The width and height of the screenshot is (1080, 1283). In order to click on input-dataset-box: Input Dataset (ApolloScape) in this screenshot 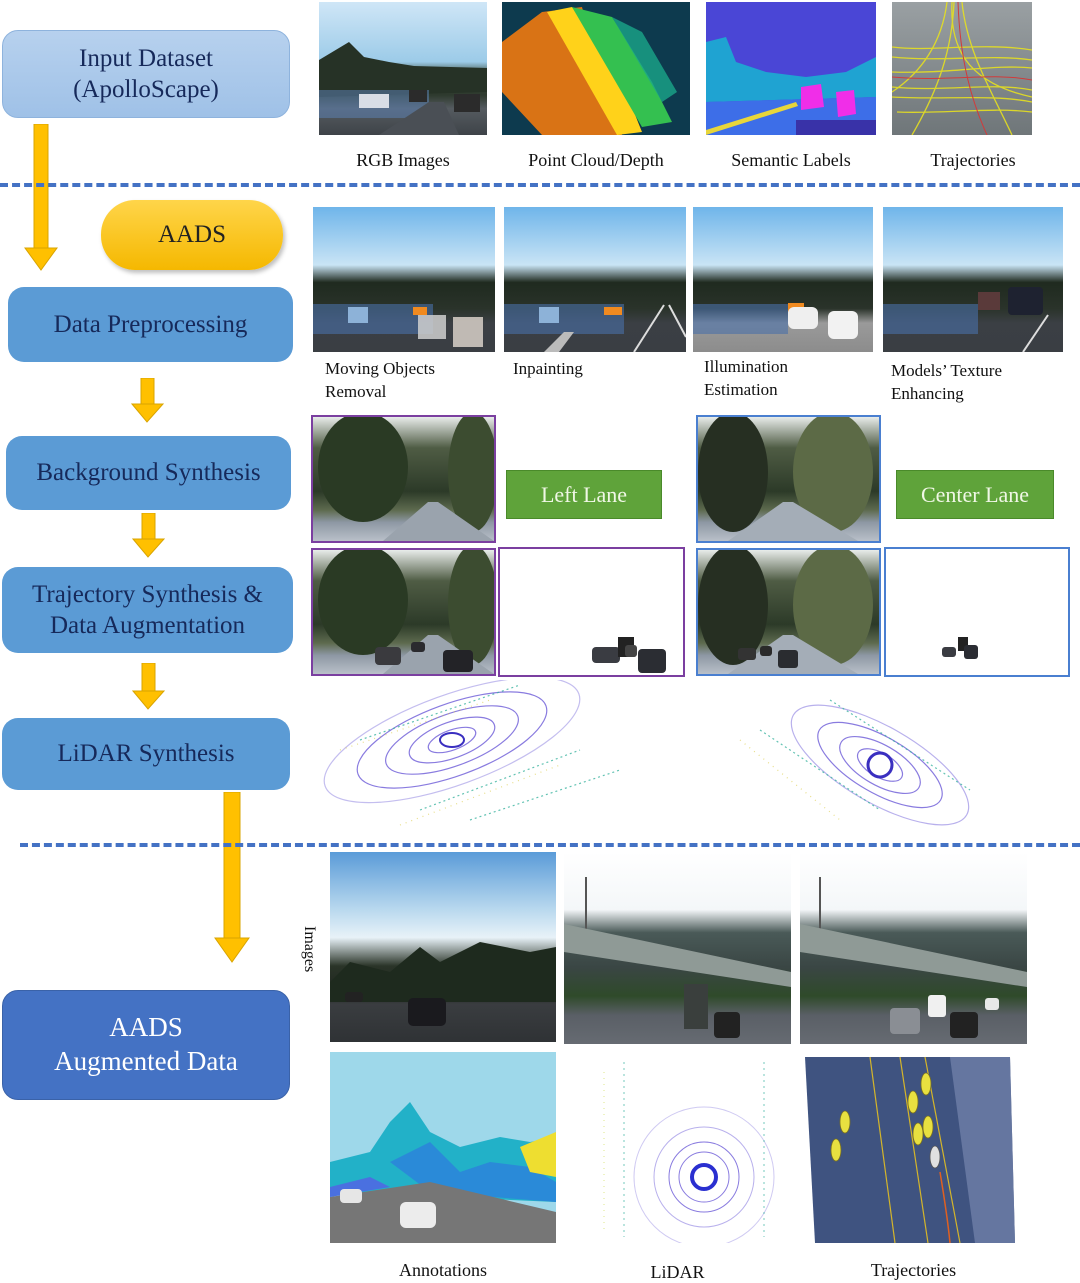, I will do `click(146, 74)`.